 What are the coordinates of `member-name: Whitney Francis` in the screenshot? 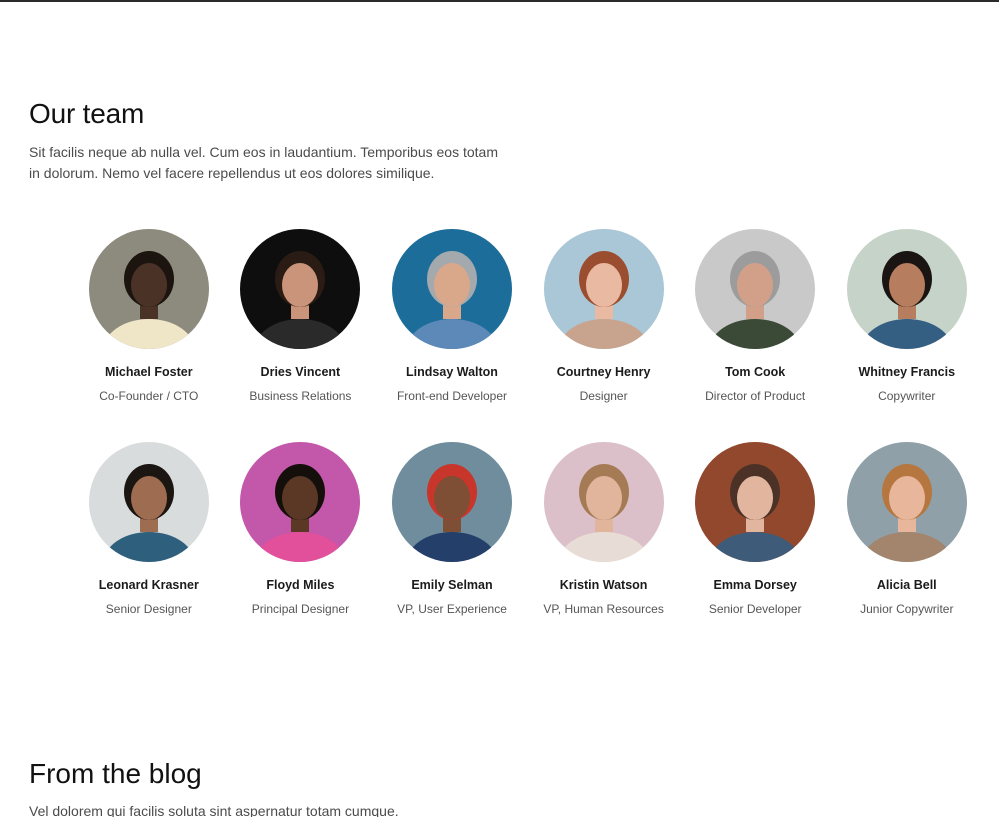 It's located at (907, 372).